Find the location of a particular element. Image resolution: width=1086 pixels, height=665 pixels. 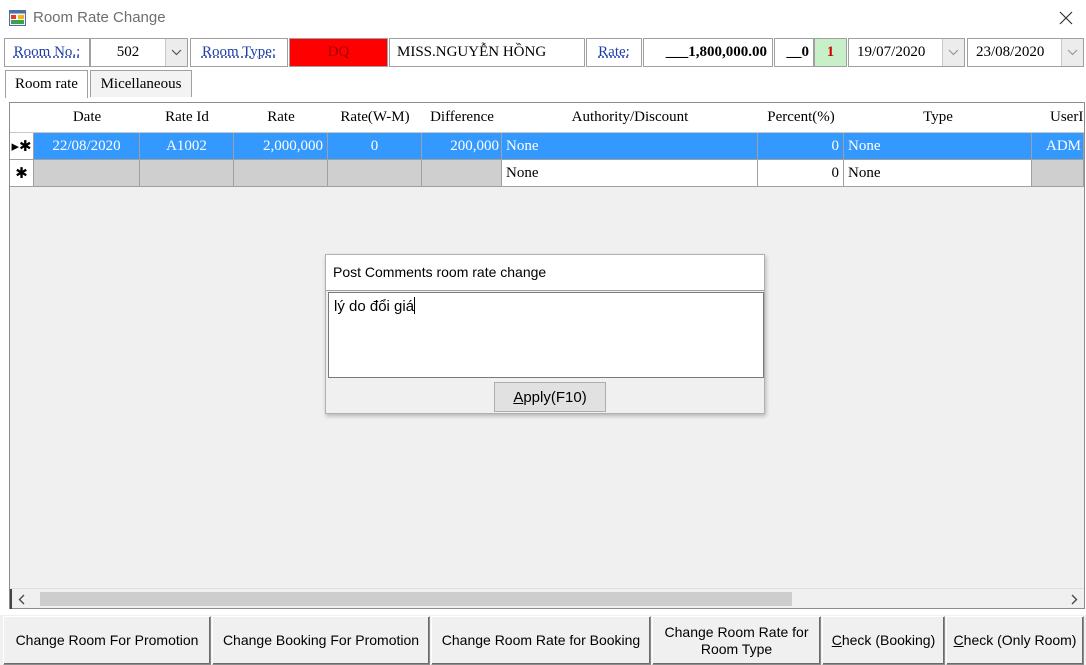

cell-user is located at coordinates (1058, 173).